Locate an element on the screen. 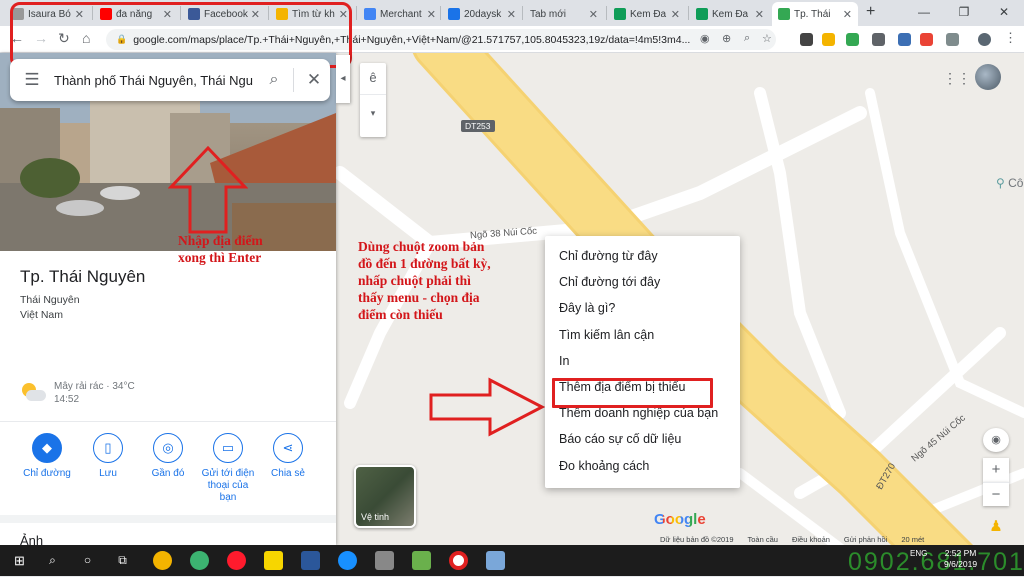  terms-link: Điều khoản is located at coordinates (811, 540).